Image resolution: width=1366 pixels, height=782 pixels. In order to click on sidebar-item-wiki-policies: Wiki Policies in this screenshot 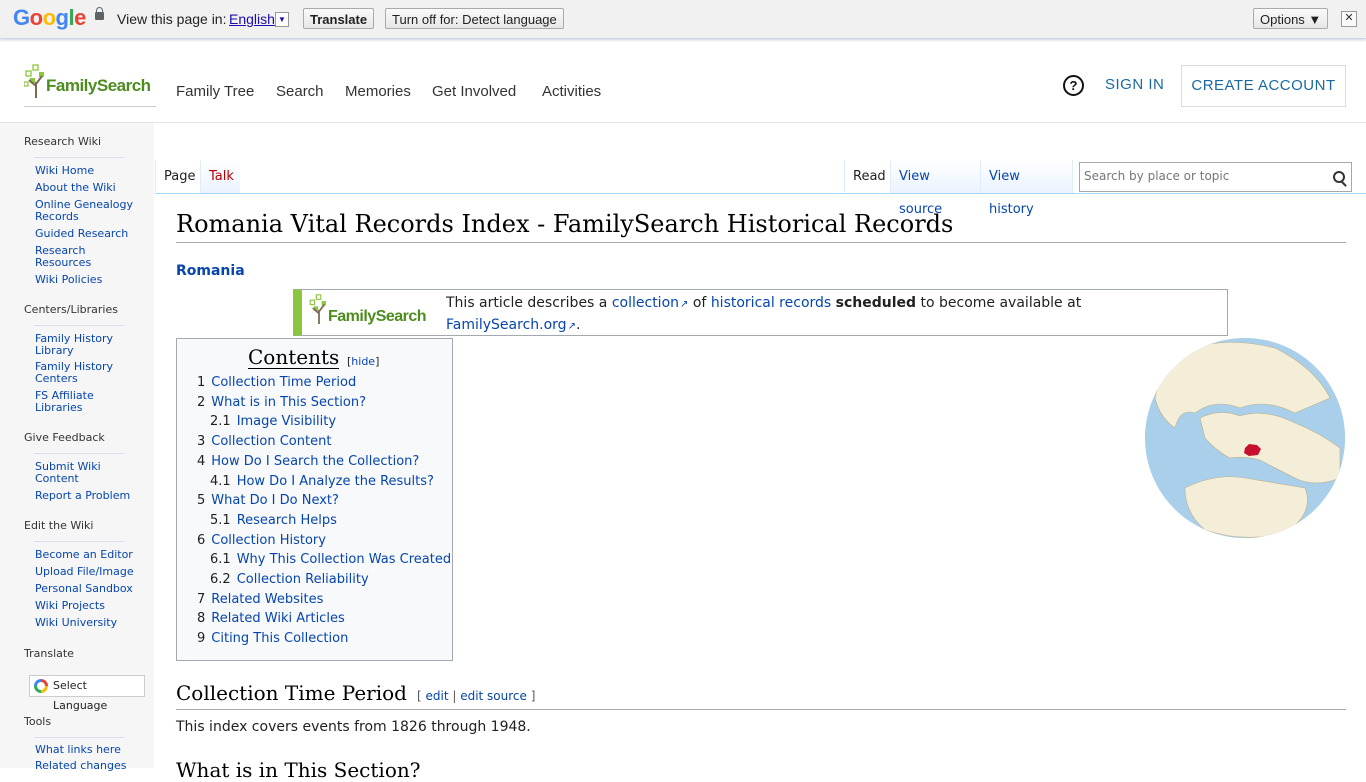, I will do `click(90, 280)`.